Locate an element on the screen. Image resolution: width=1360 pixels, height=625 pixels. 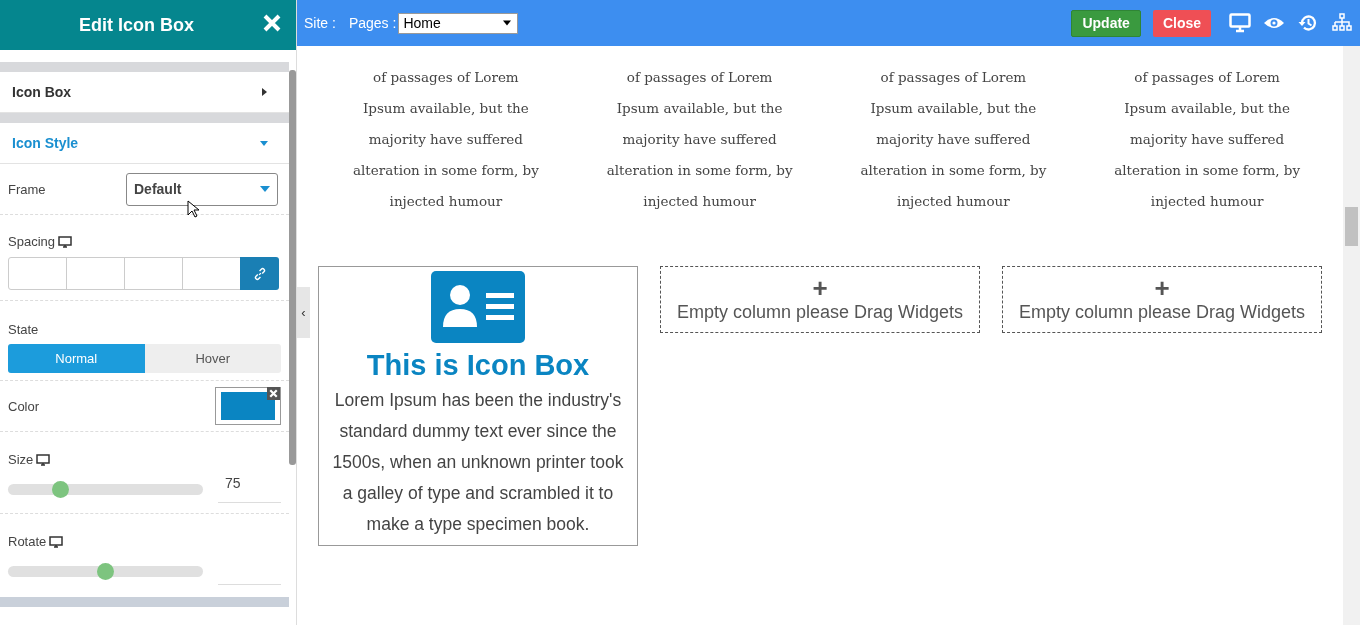
field-label: Color is located at coordinates (24, 406).